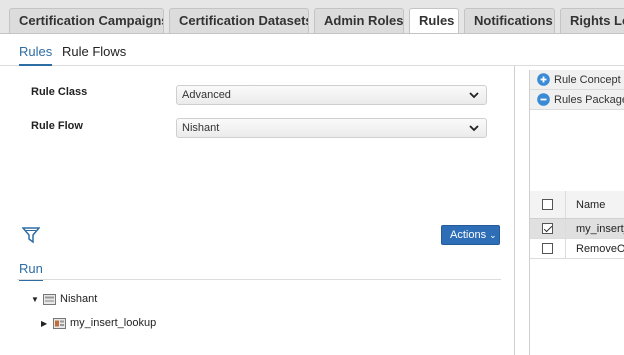  I want to click on row-name: RemoveOv, so click(600, 248).